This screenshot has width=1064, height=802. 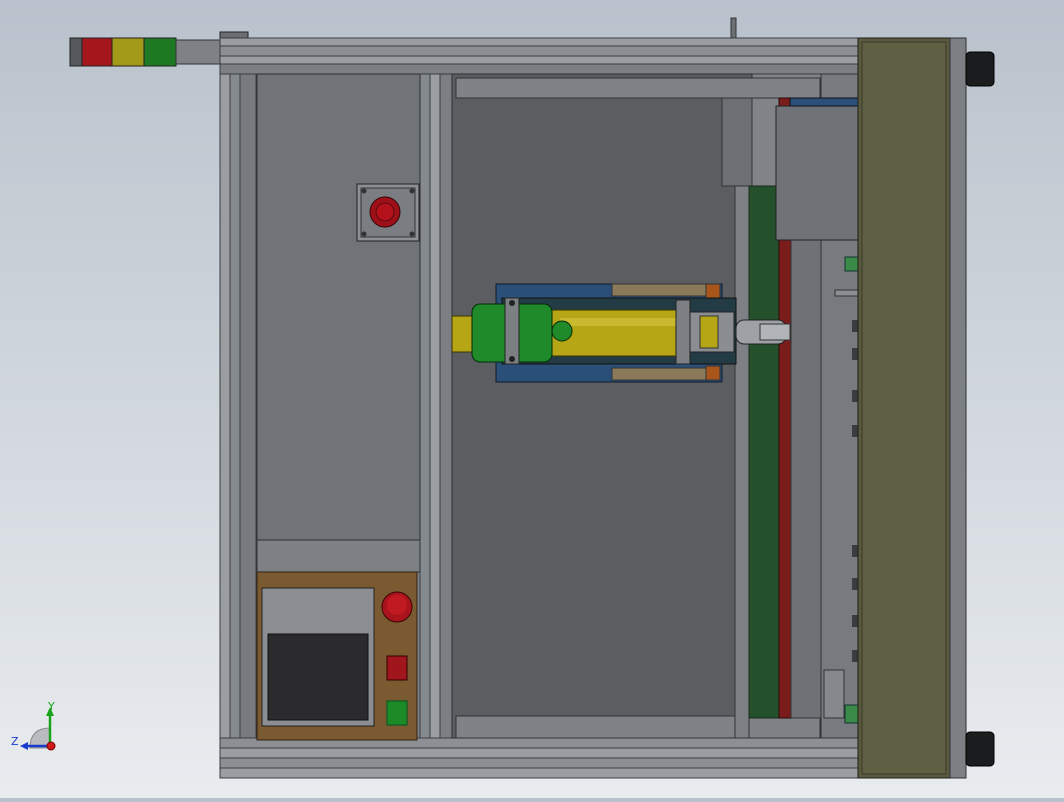 What do you see at coordinates (97, 52) in the screenshot?
I see `signal-lamp-red` at bounding box center [97, 52].